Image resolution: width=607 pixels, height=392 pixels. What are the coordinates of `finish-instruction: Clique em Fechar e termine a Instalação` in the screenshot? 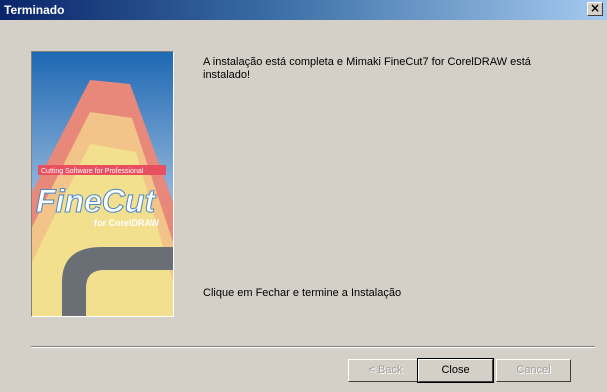 It's located at (302, 293).